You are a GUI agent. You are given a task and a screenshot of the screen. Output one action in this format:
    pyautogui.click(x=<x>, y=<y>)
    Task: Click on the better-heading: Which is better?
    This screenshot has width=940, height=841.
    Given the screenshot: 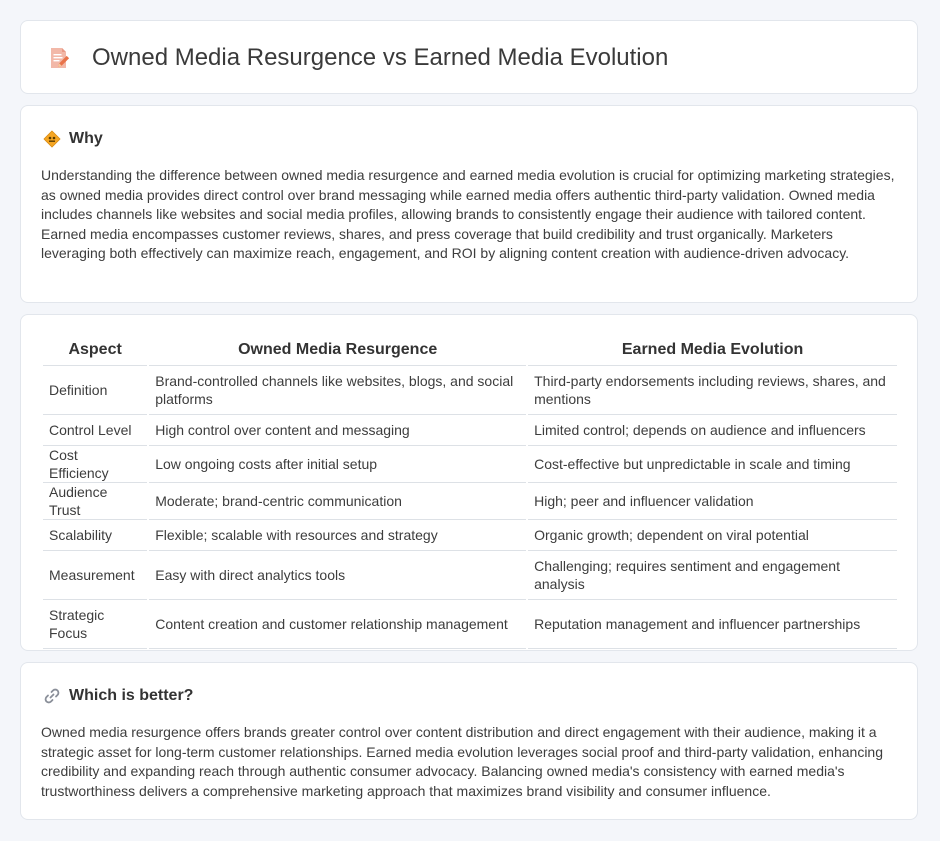 What is the action you would take?
    pyautogui.click(x=118, y=696)
    